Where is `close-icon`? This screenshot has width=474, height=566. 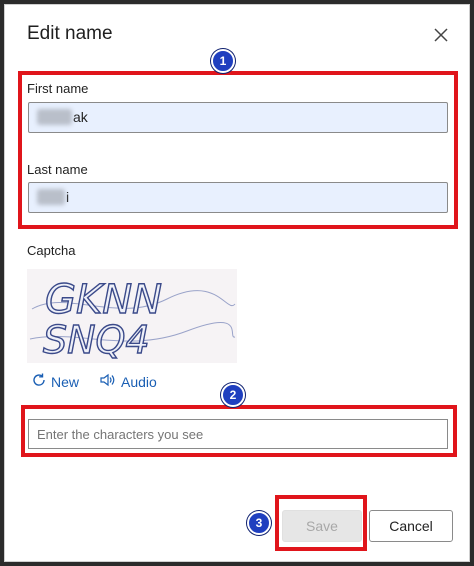
close-icon is located at coordinates (441, 35).